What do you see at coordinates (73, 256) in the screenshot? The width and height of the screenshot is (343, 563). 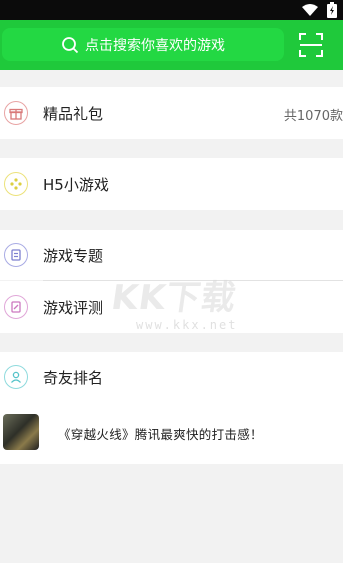 I see `menu-label-game-topics: 游戏专题` at bounding box center [73, 256].